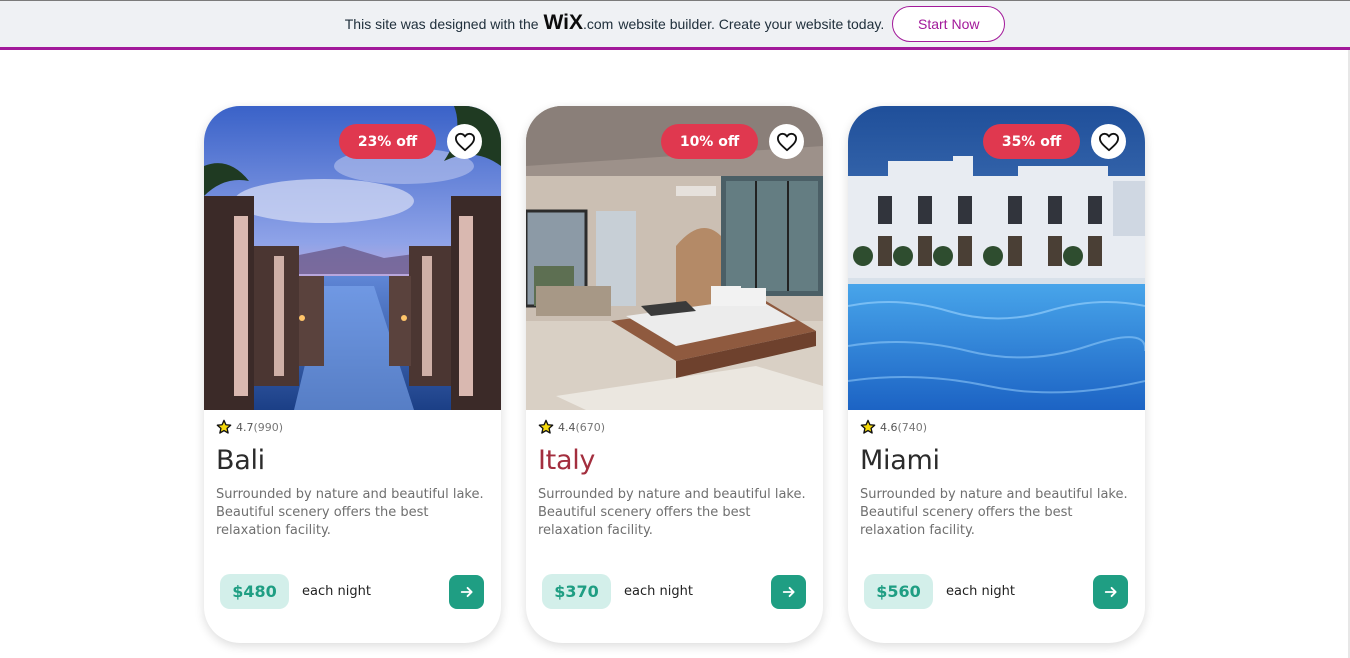 The width and height of the screenshot is (1350, 658). I want to click on discount-badge: 35% off, so click(1031, 141).